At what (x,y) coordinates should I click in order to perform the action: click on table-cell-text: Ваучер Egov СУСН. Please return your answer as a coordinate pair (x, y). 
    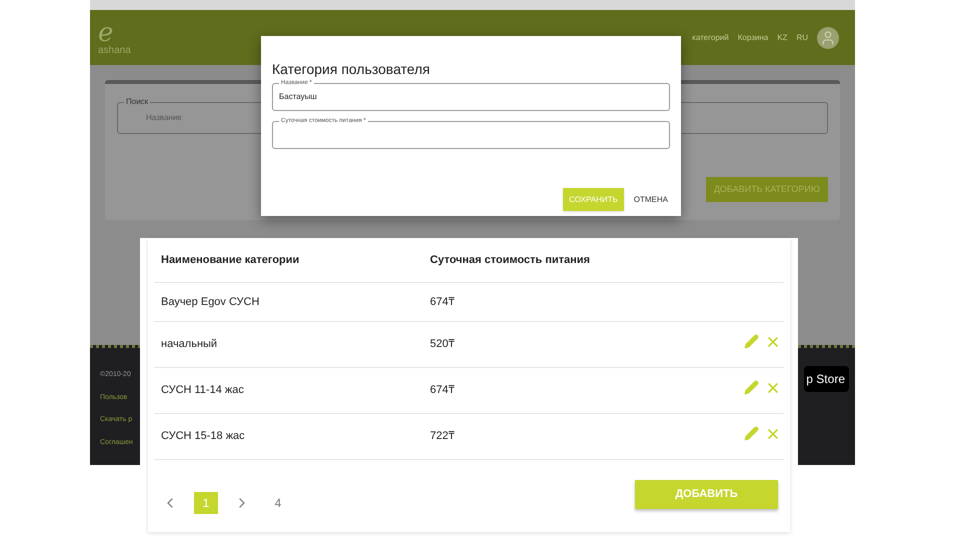
    Looking at the image, I should click on (210, 302).